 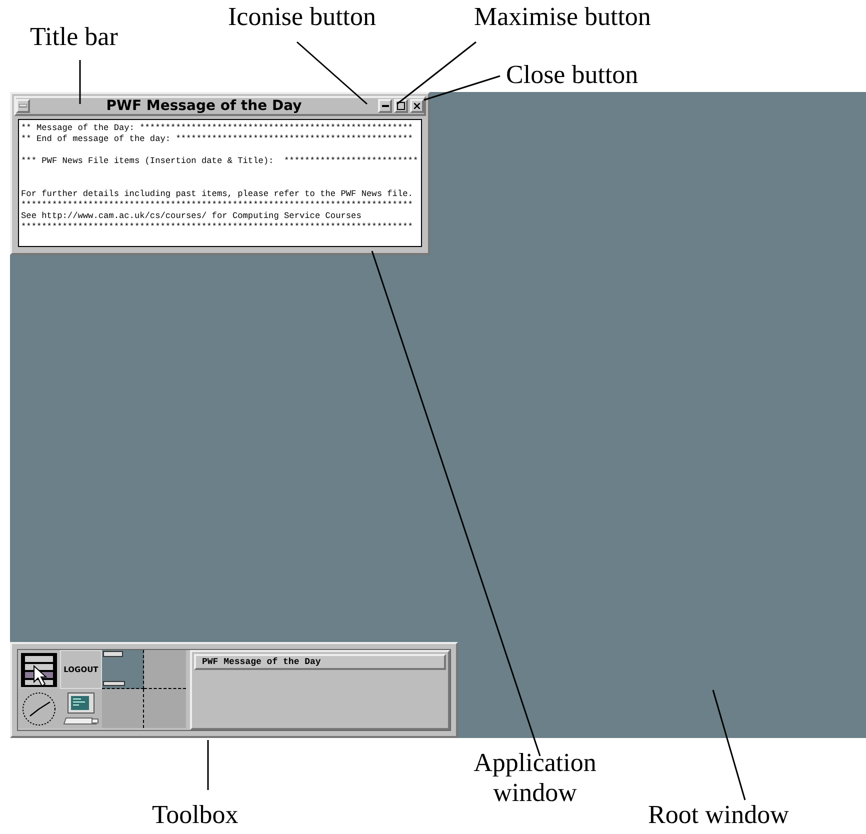 What do you see at coordinates (74, 37) in the screenshot?
I see `annotation-label: Title bar` at bounding box center [74, 37].